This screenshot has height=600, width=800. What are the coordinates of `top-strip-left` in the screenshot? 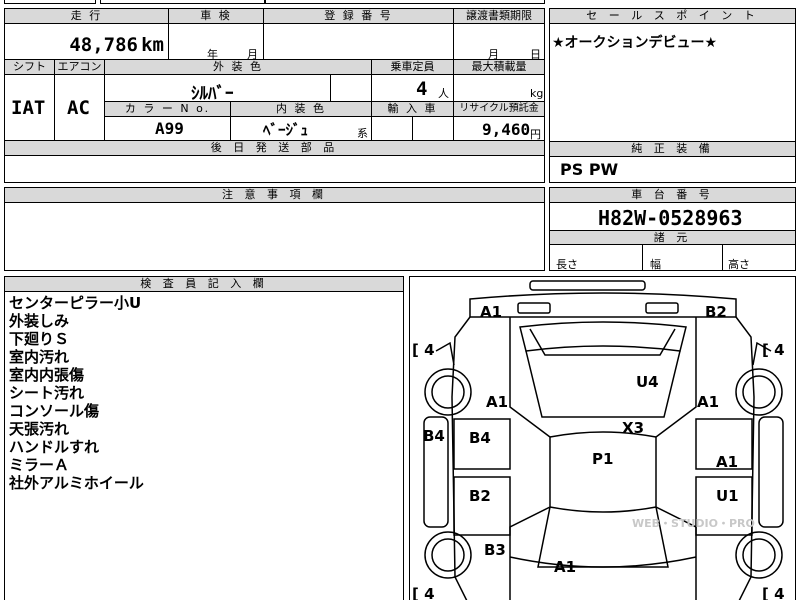 It's located at (50, 2).